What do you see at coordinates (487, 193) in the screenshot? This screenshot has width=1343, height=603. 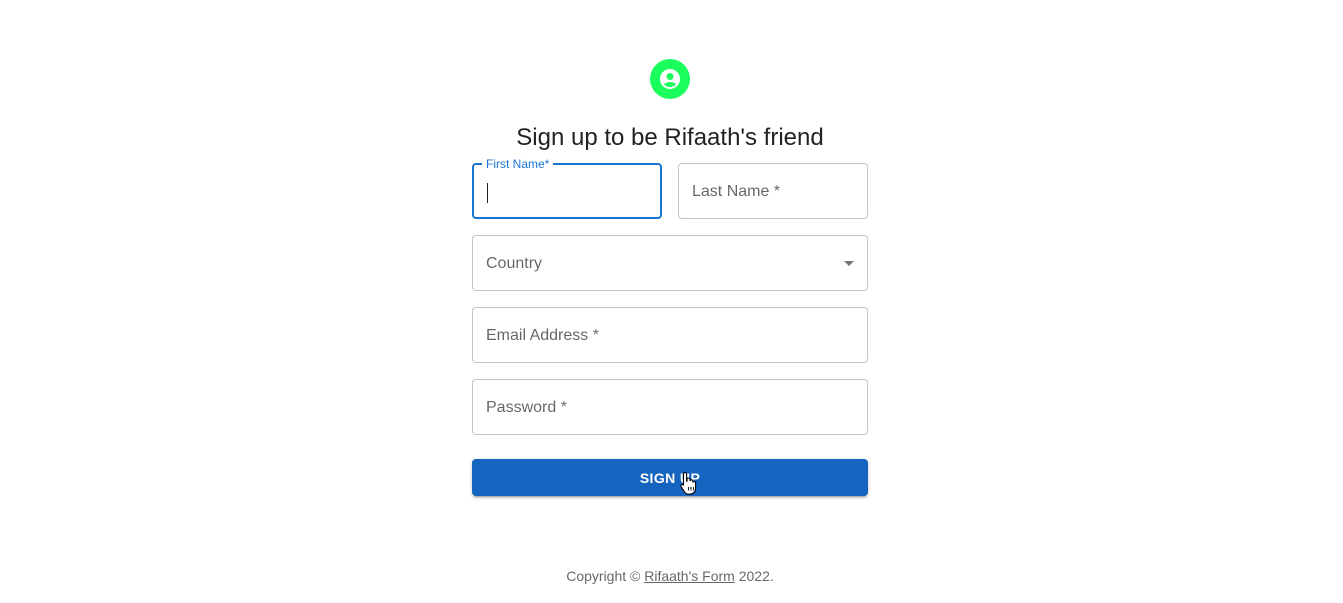 I see `text-caret` at bounding box center [487, 193].